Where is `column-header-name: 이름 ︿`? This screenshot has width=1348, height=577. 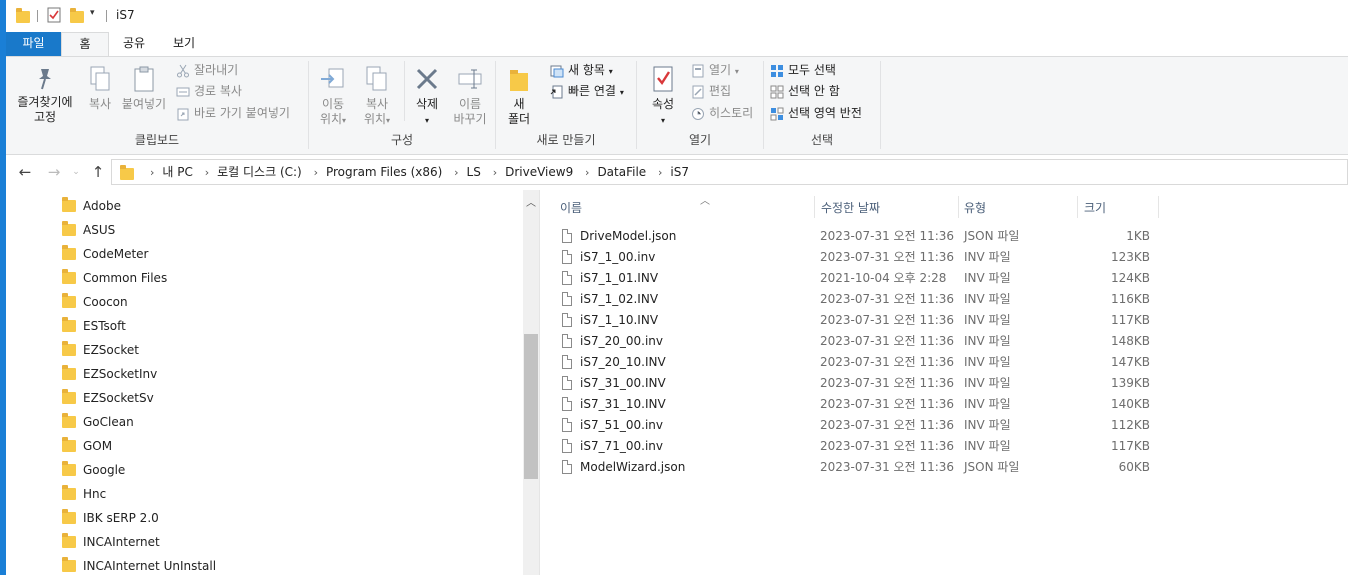 column-header-name: 이름 ︿ is located at coordinates (687, 207).